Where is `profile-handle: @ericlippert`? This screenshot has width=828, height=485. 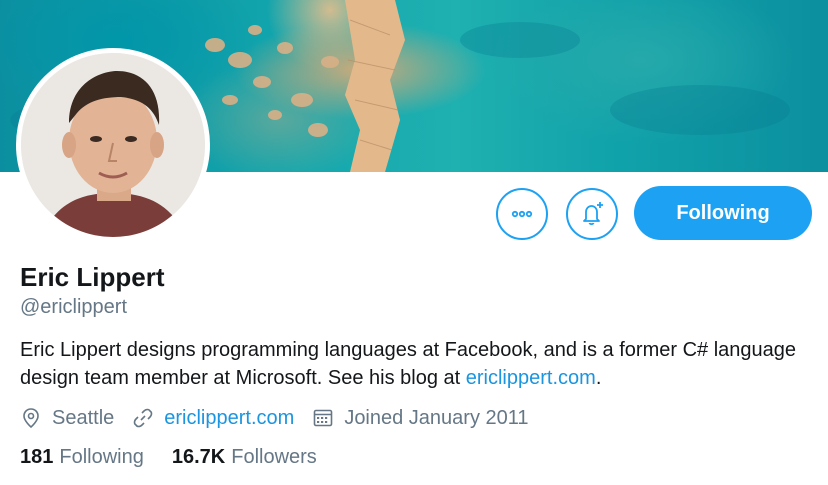 profile-handle: @ericlippert is located at coordinates (74, 307).